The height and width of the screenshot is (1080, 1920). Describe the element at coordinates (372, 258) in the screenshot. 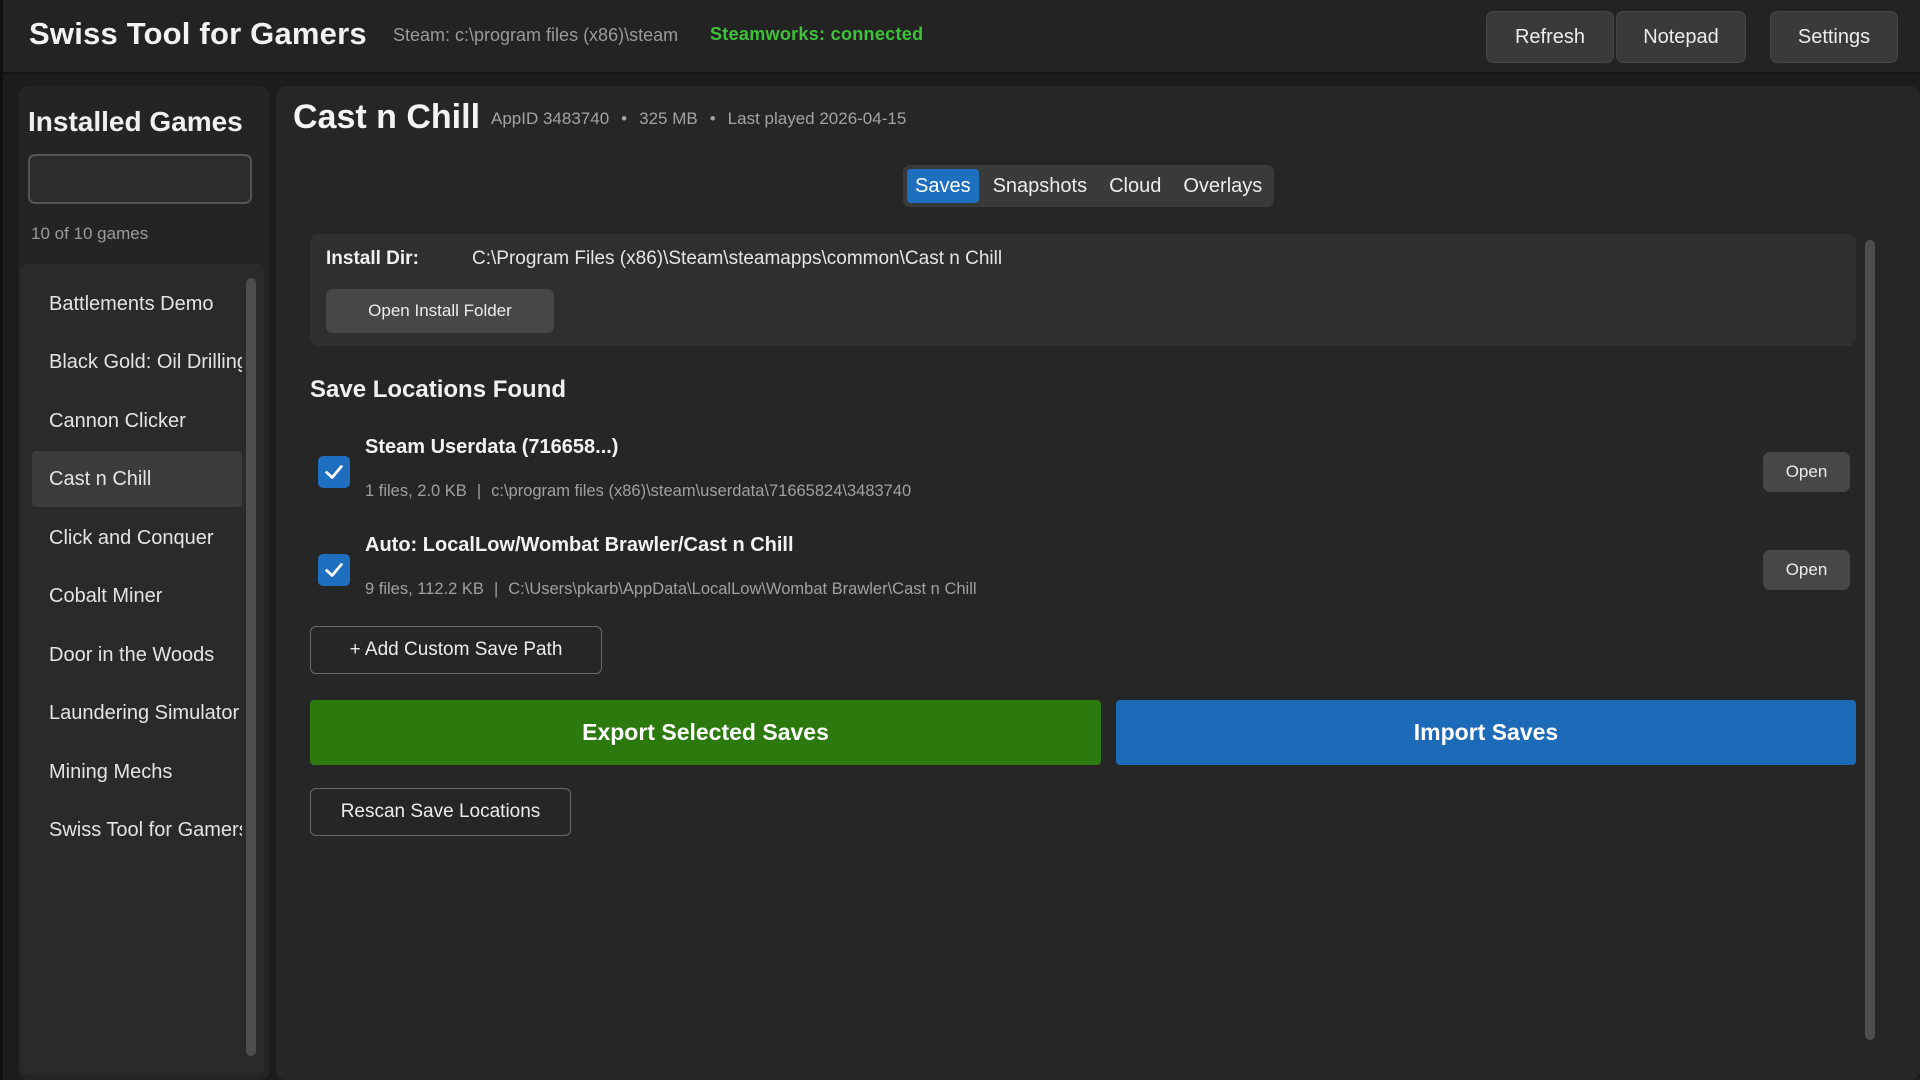

I see `install-dir-label: Install Dir:` at that location.